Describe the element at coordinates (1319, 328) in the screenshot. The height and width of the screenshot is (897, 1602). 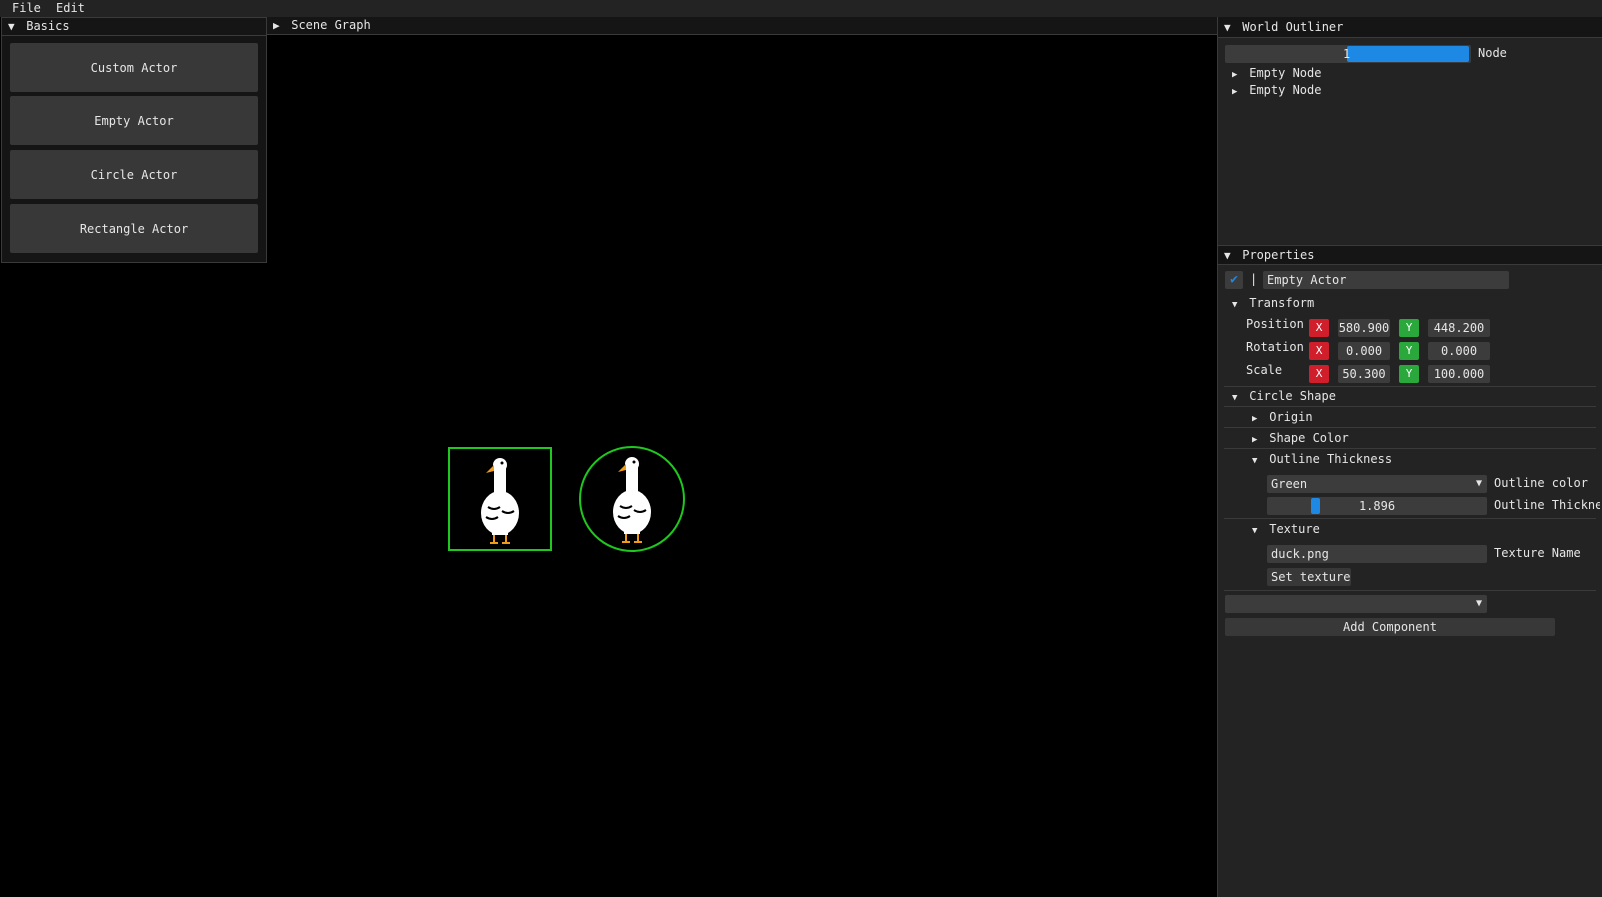
I see `position-x-axis: X` at that location.